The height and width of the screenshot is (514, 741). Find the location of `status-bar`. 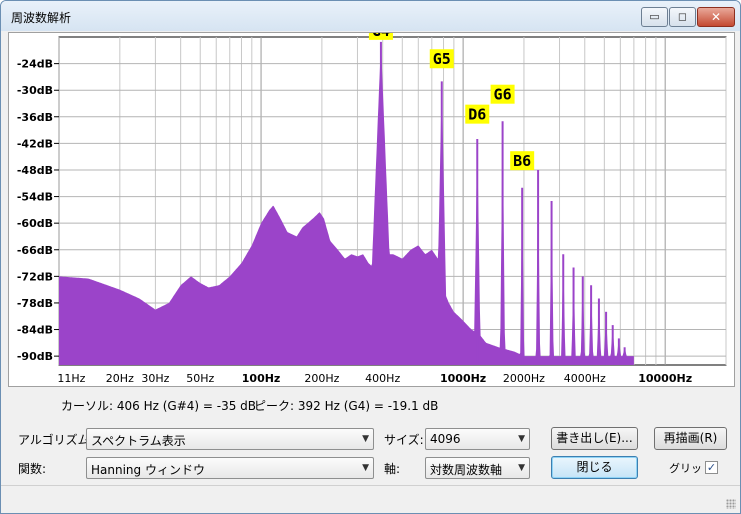

status-bar is located at coordinates (370, 499).